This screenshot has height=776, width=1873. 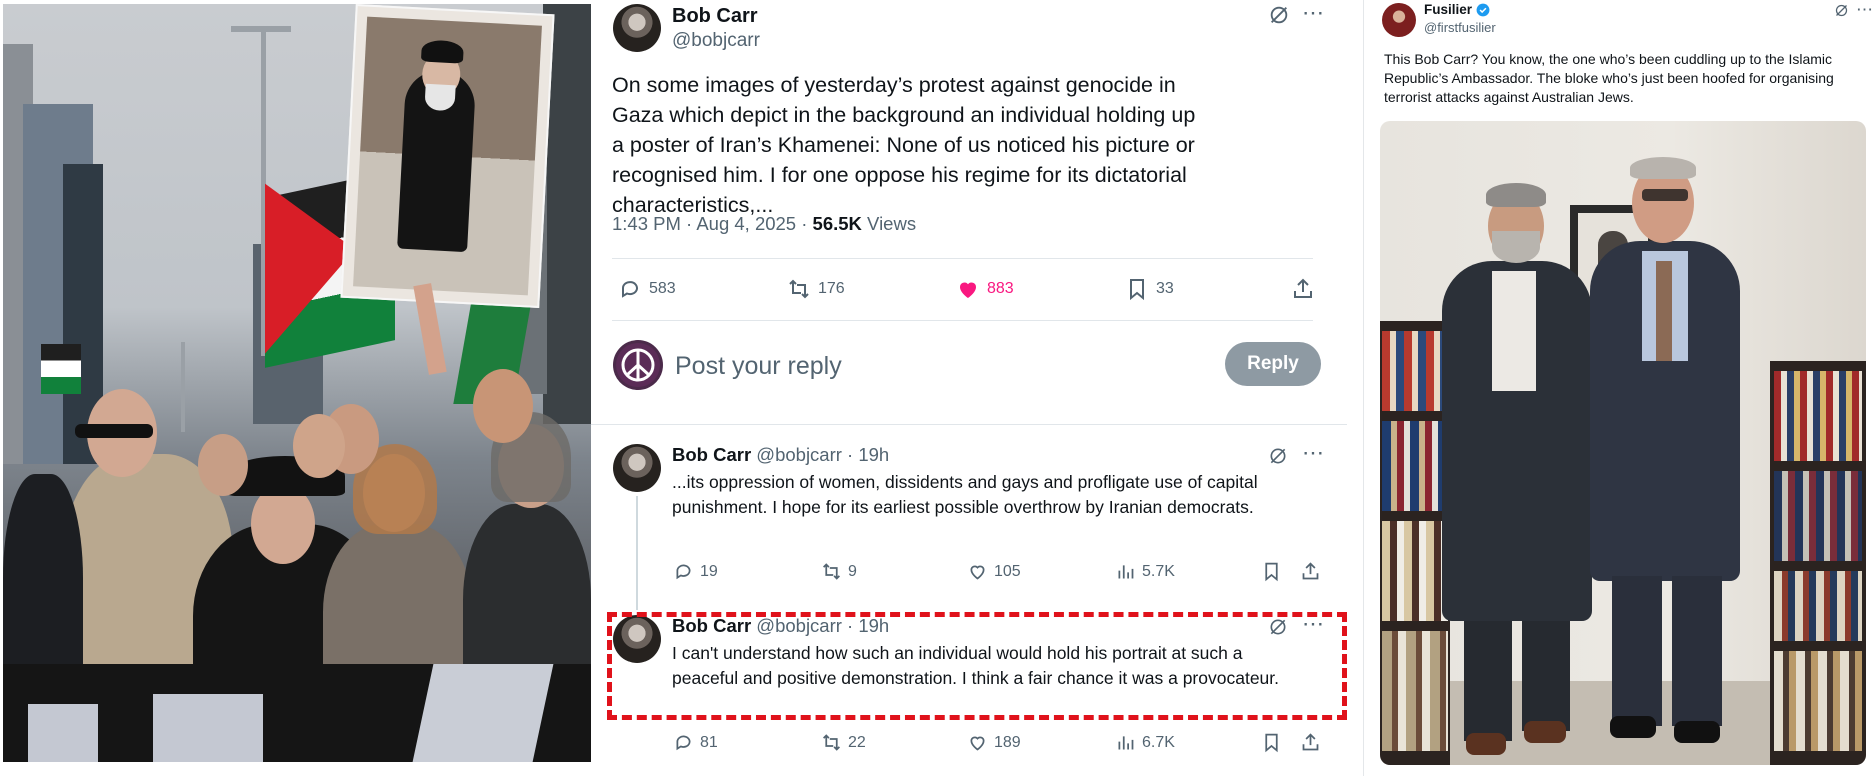 I want to click on reply-action: 81, so click(x=695, y=742).